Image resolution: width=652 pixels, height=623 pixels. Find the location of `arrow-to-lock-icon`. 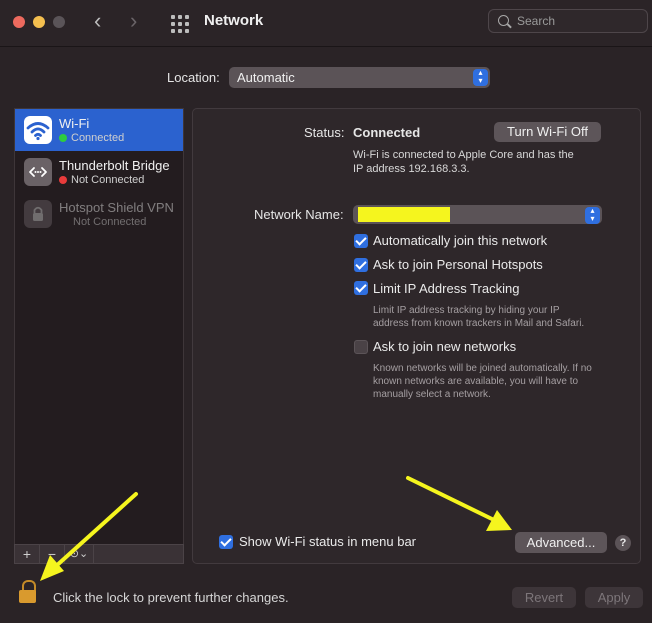

arrow-to-lock-icon is located at coordinates (95, 530).